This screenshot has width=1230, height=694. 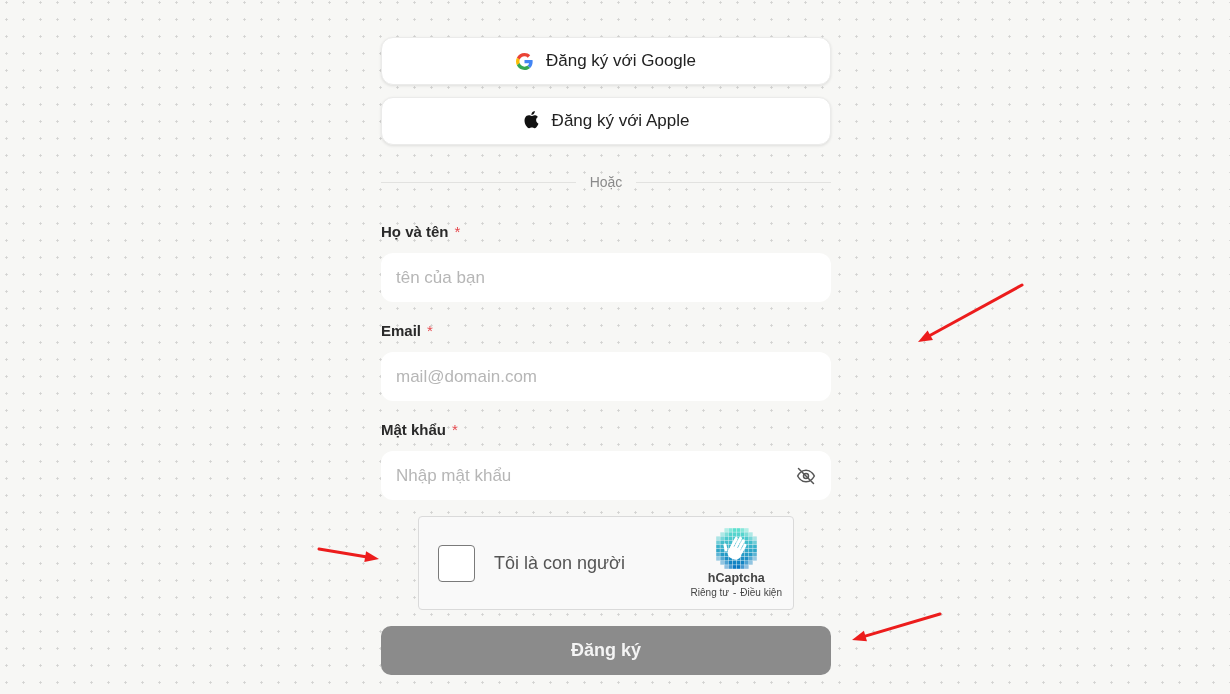 What do you see at coordinates (736, 548) in the screenshot?
I see `hand-badge-icon` at bounding box center [736, 548].